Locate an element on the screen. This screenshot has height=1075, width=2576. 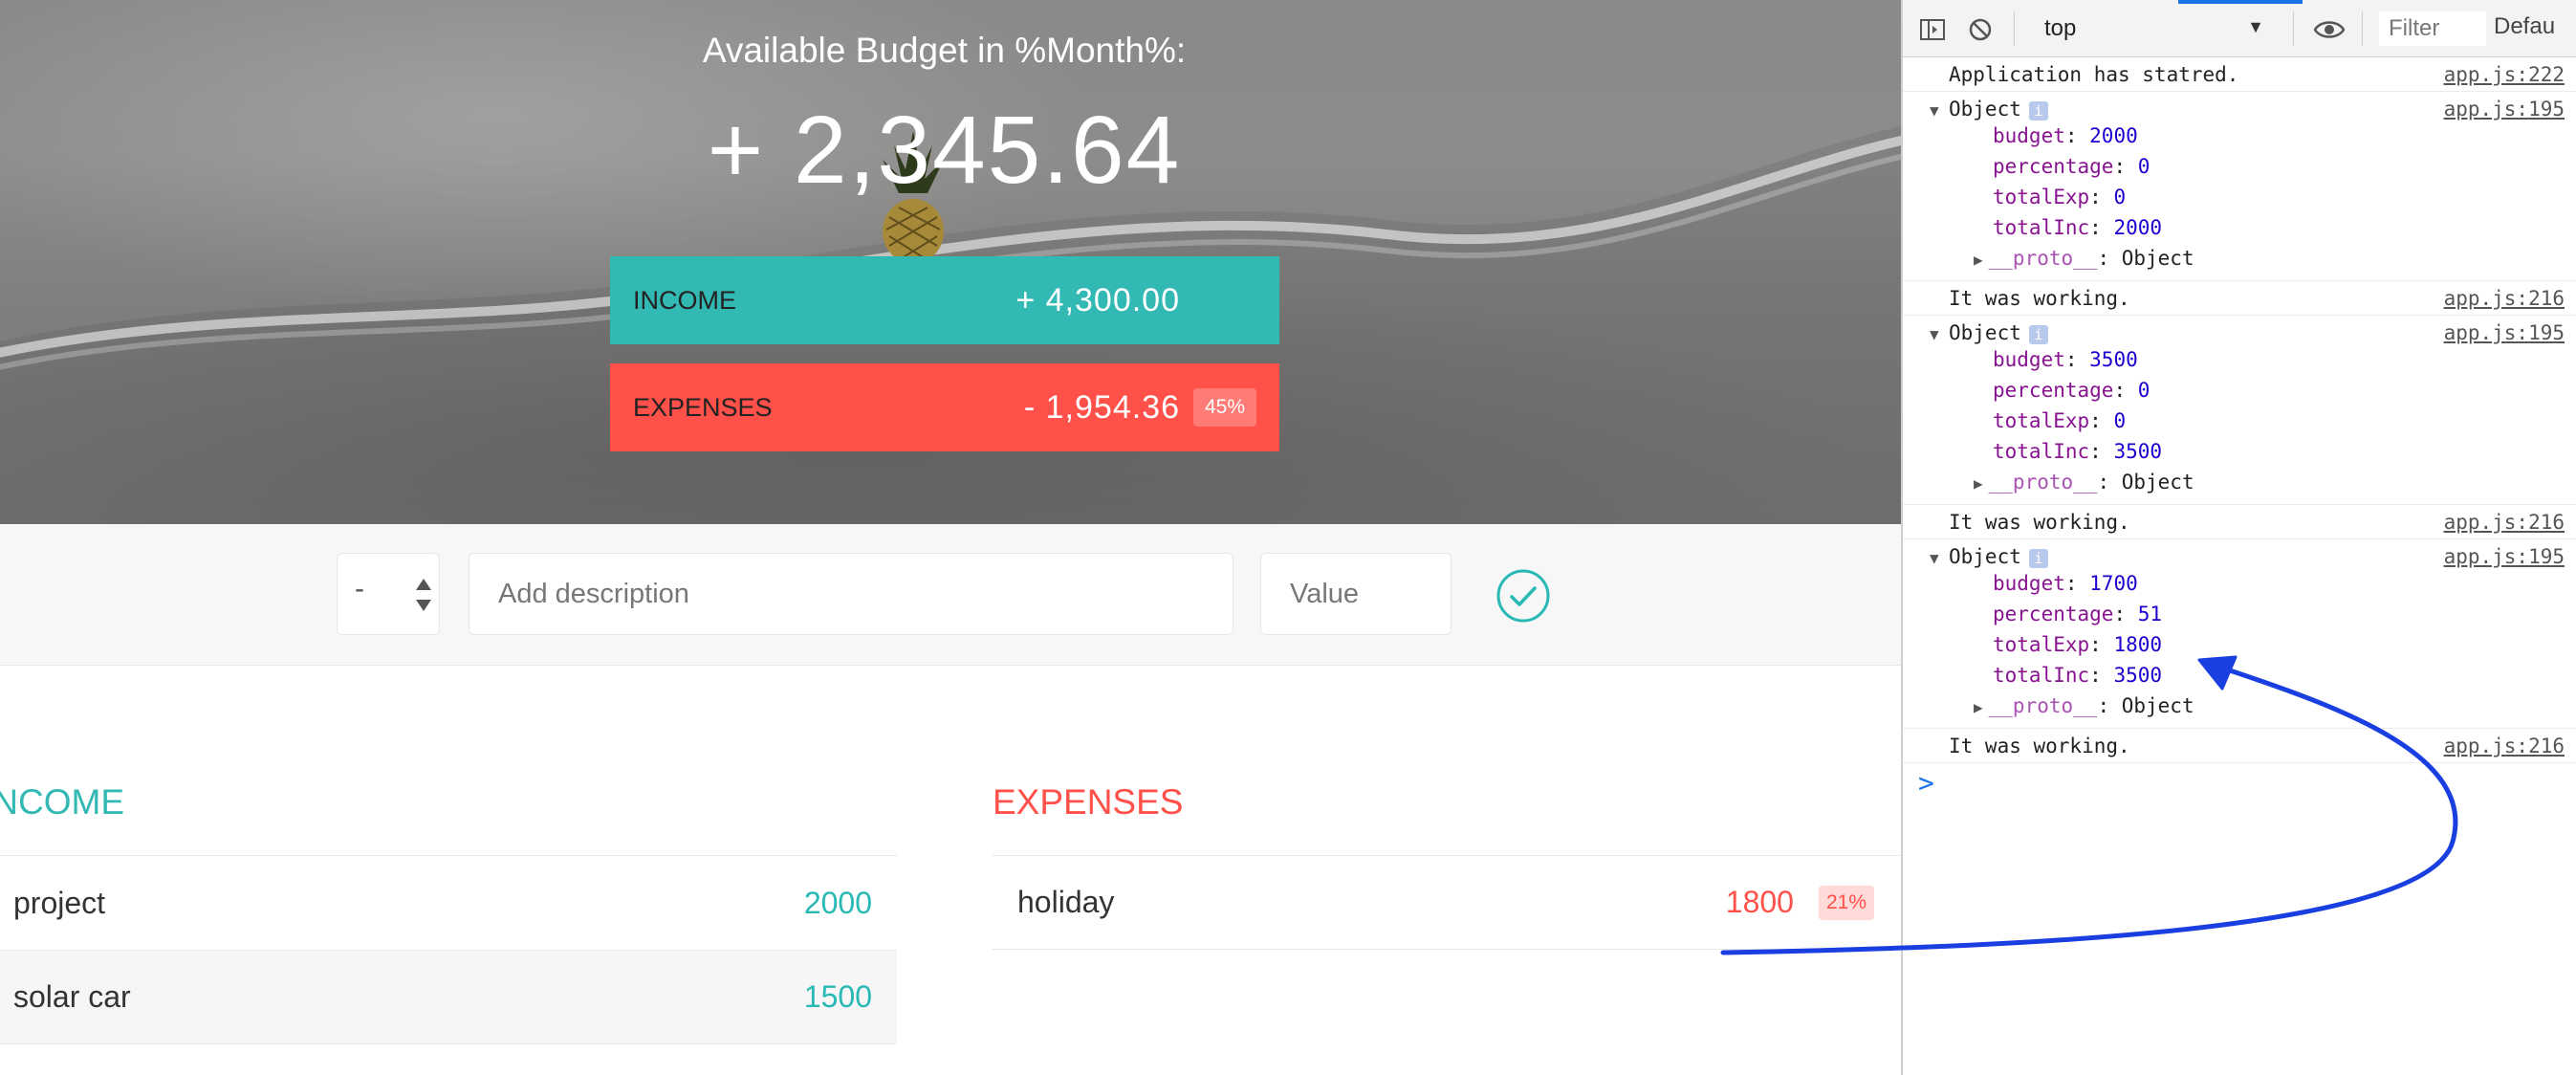
console-toolbar: top ▼ Filter Defau is located at coordinates (2239, 29).